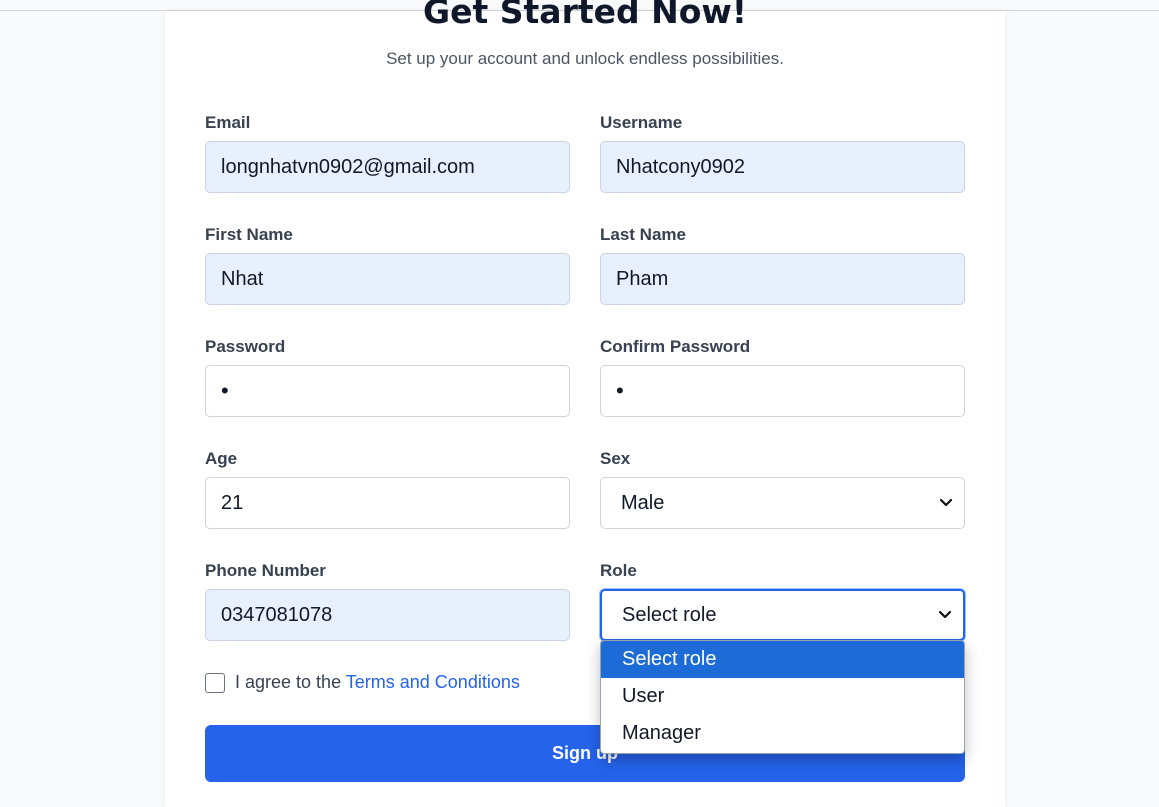 Image resolution: width=1159 pixels, height=807 pixels. I want to click on role-option-select-role: Select role, so click(782, 659).